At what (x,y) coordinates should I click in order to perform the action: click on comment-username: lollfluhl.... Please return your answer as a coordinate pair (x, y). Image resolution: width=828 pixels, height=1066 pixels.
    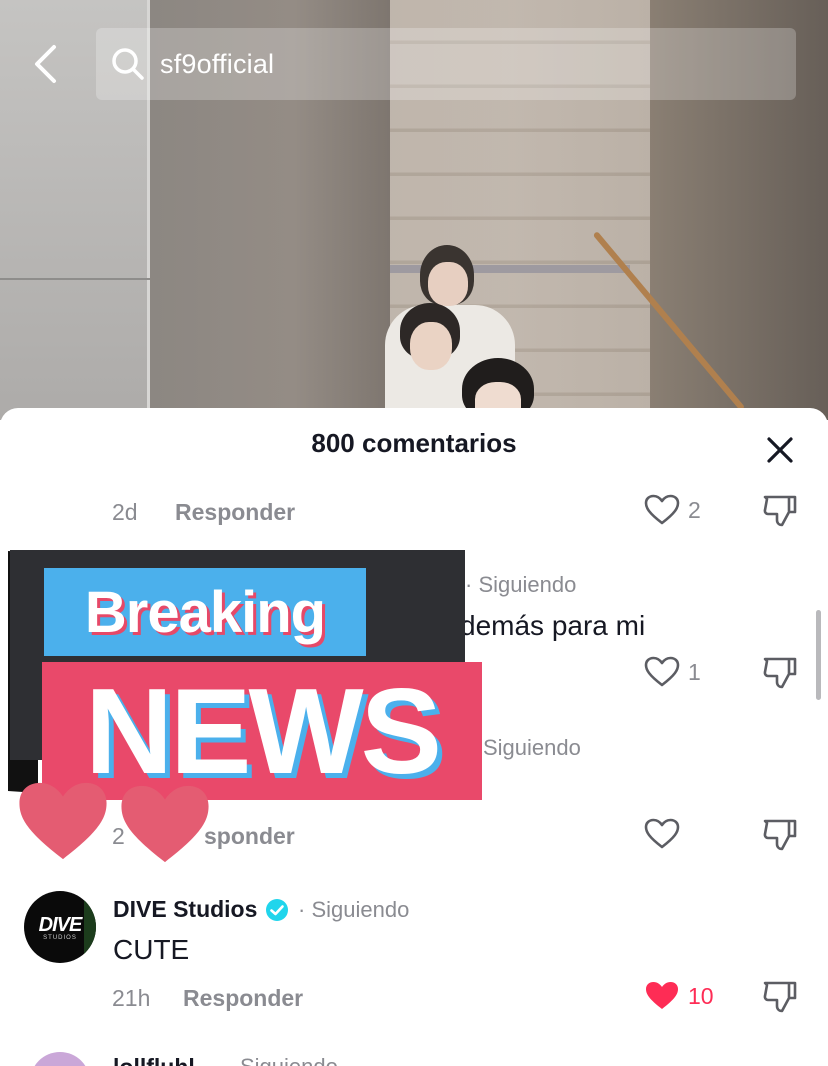
    Looking at the image, I should click on (163, 1060).